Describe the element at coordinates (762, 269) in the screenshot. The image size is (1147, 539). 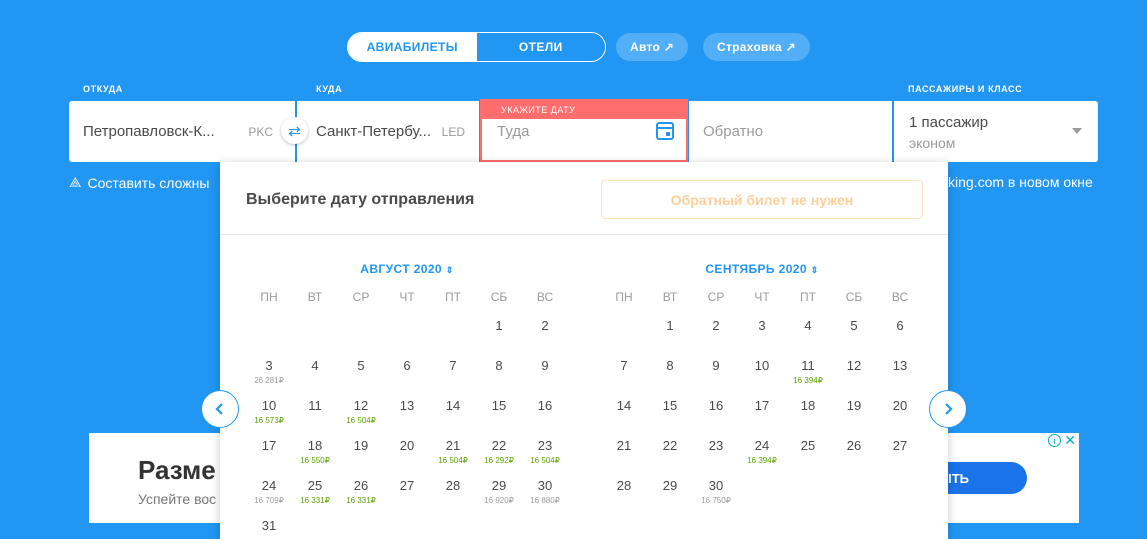
I see `month-title: Сентябрь 2020 ⇕` at that location.